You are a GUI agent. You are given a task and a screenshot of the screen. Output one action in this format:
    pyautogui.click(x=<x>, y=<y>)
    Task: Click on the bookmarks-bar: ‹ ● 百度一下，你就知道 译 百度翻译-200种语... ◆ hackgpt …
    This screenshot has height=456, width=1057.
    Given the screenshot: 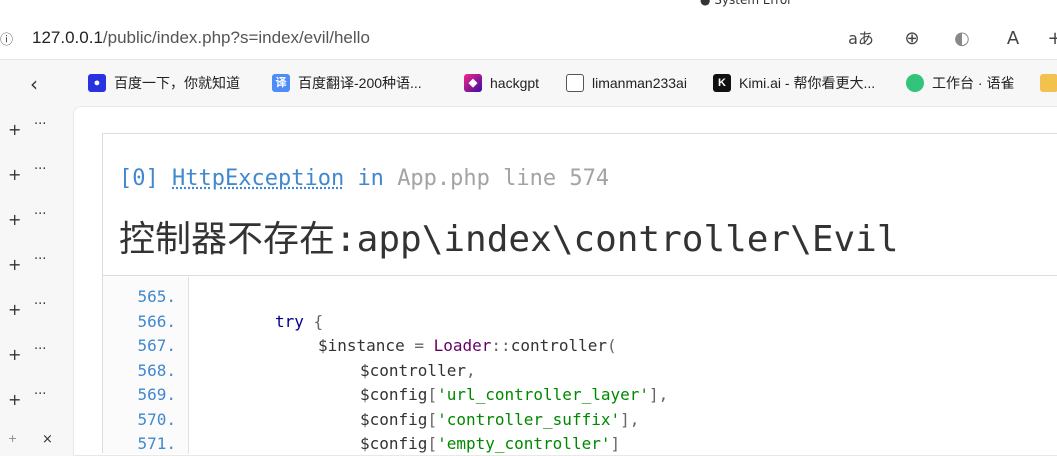 What is the action you would take?
    pyautogui.click(x=528, y=83)
    